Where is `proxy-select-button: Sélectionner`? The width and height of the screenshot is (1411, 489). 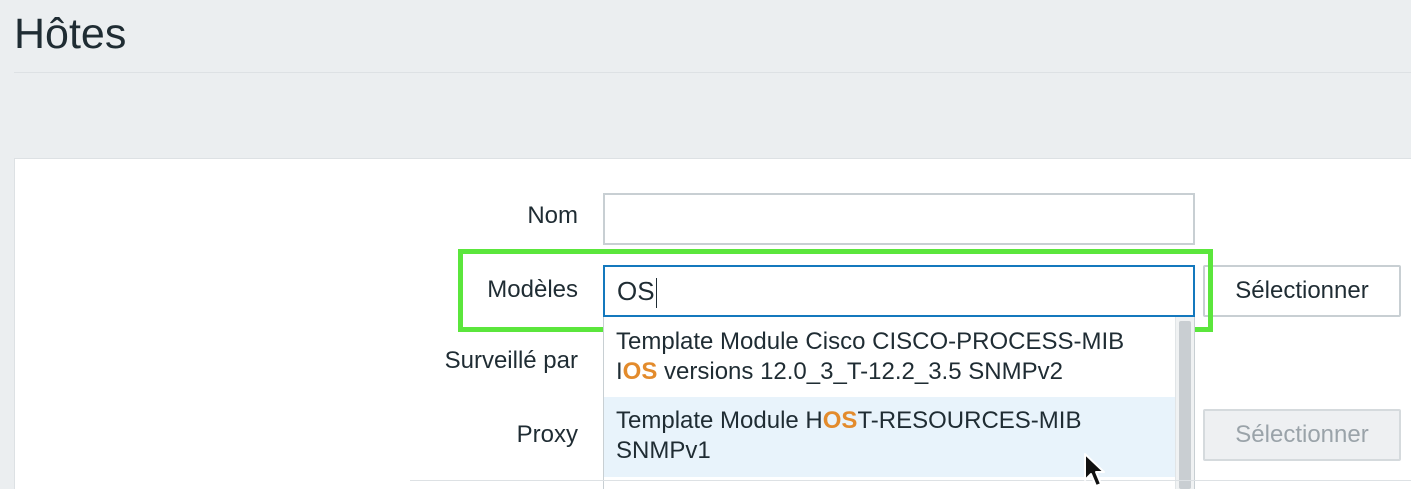 proxy-select-button: Sélectionner is located at coordinates (1302, 435).